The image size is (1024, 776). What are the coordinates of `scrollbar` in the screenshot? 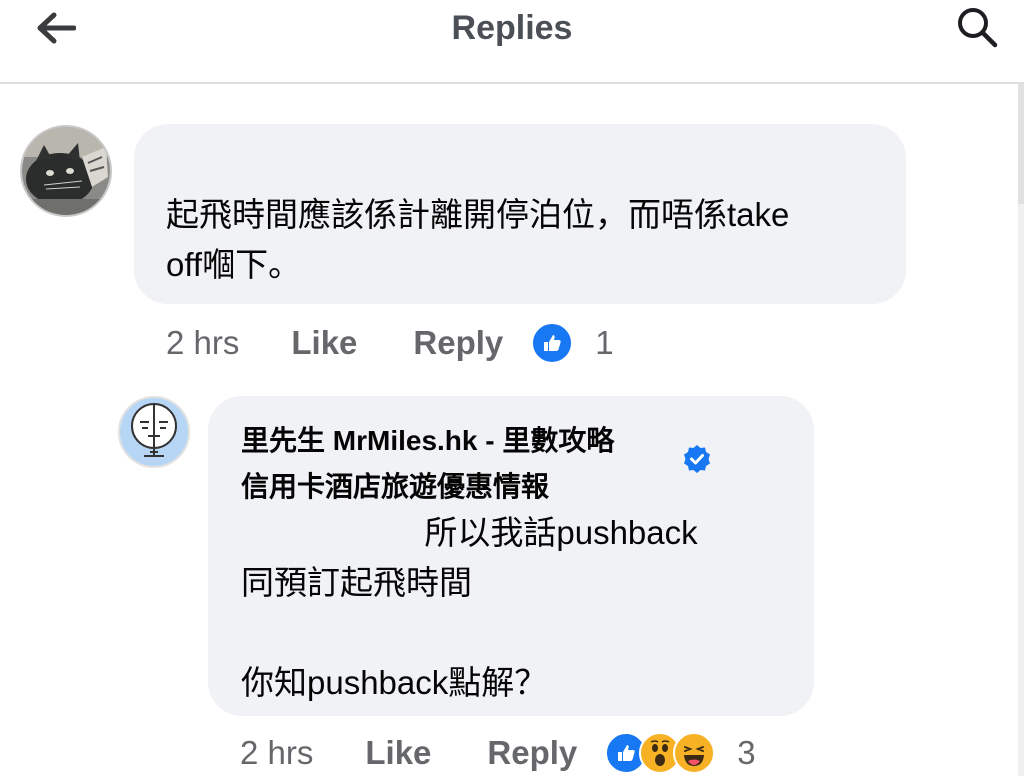 It's located at (1021, 430).